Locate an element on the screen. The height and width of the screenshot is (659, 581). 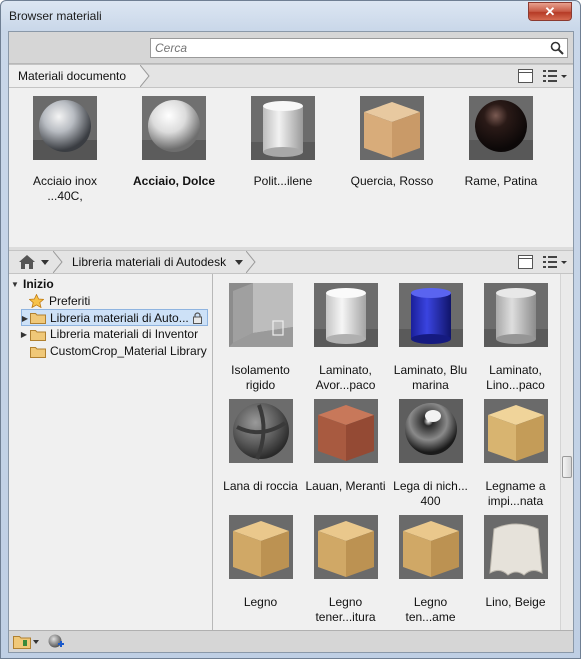
material-label: Lino, Beige is located at coordinates (515, 602).